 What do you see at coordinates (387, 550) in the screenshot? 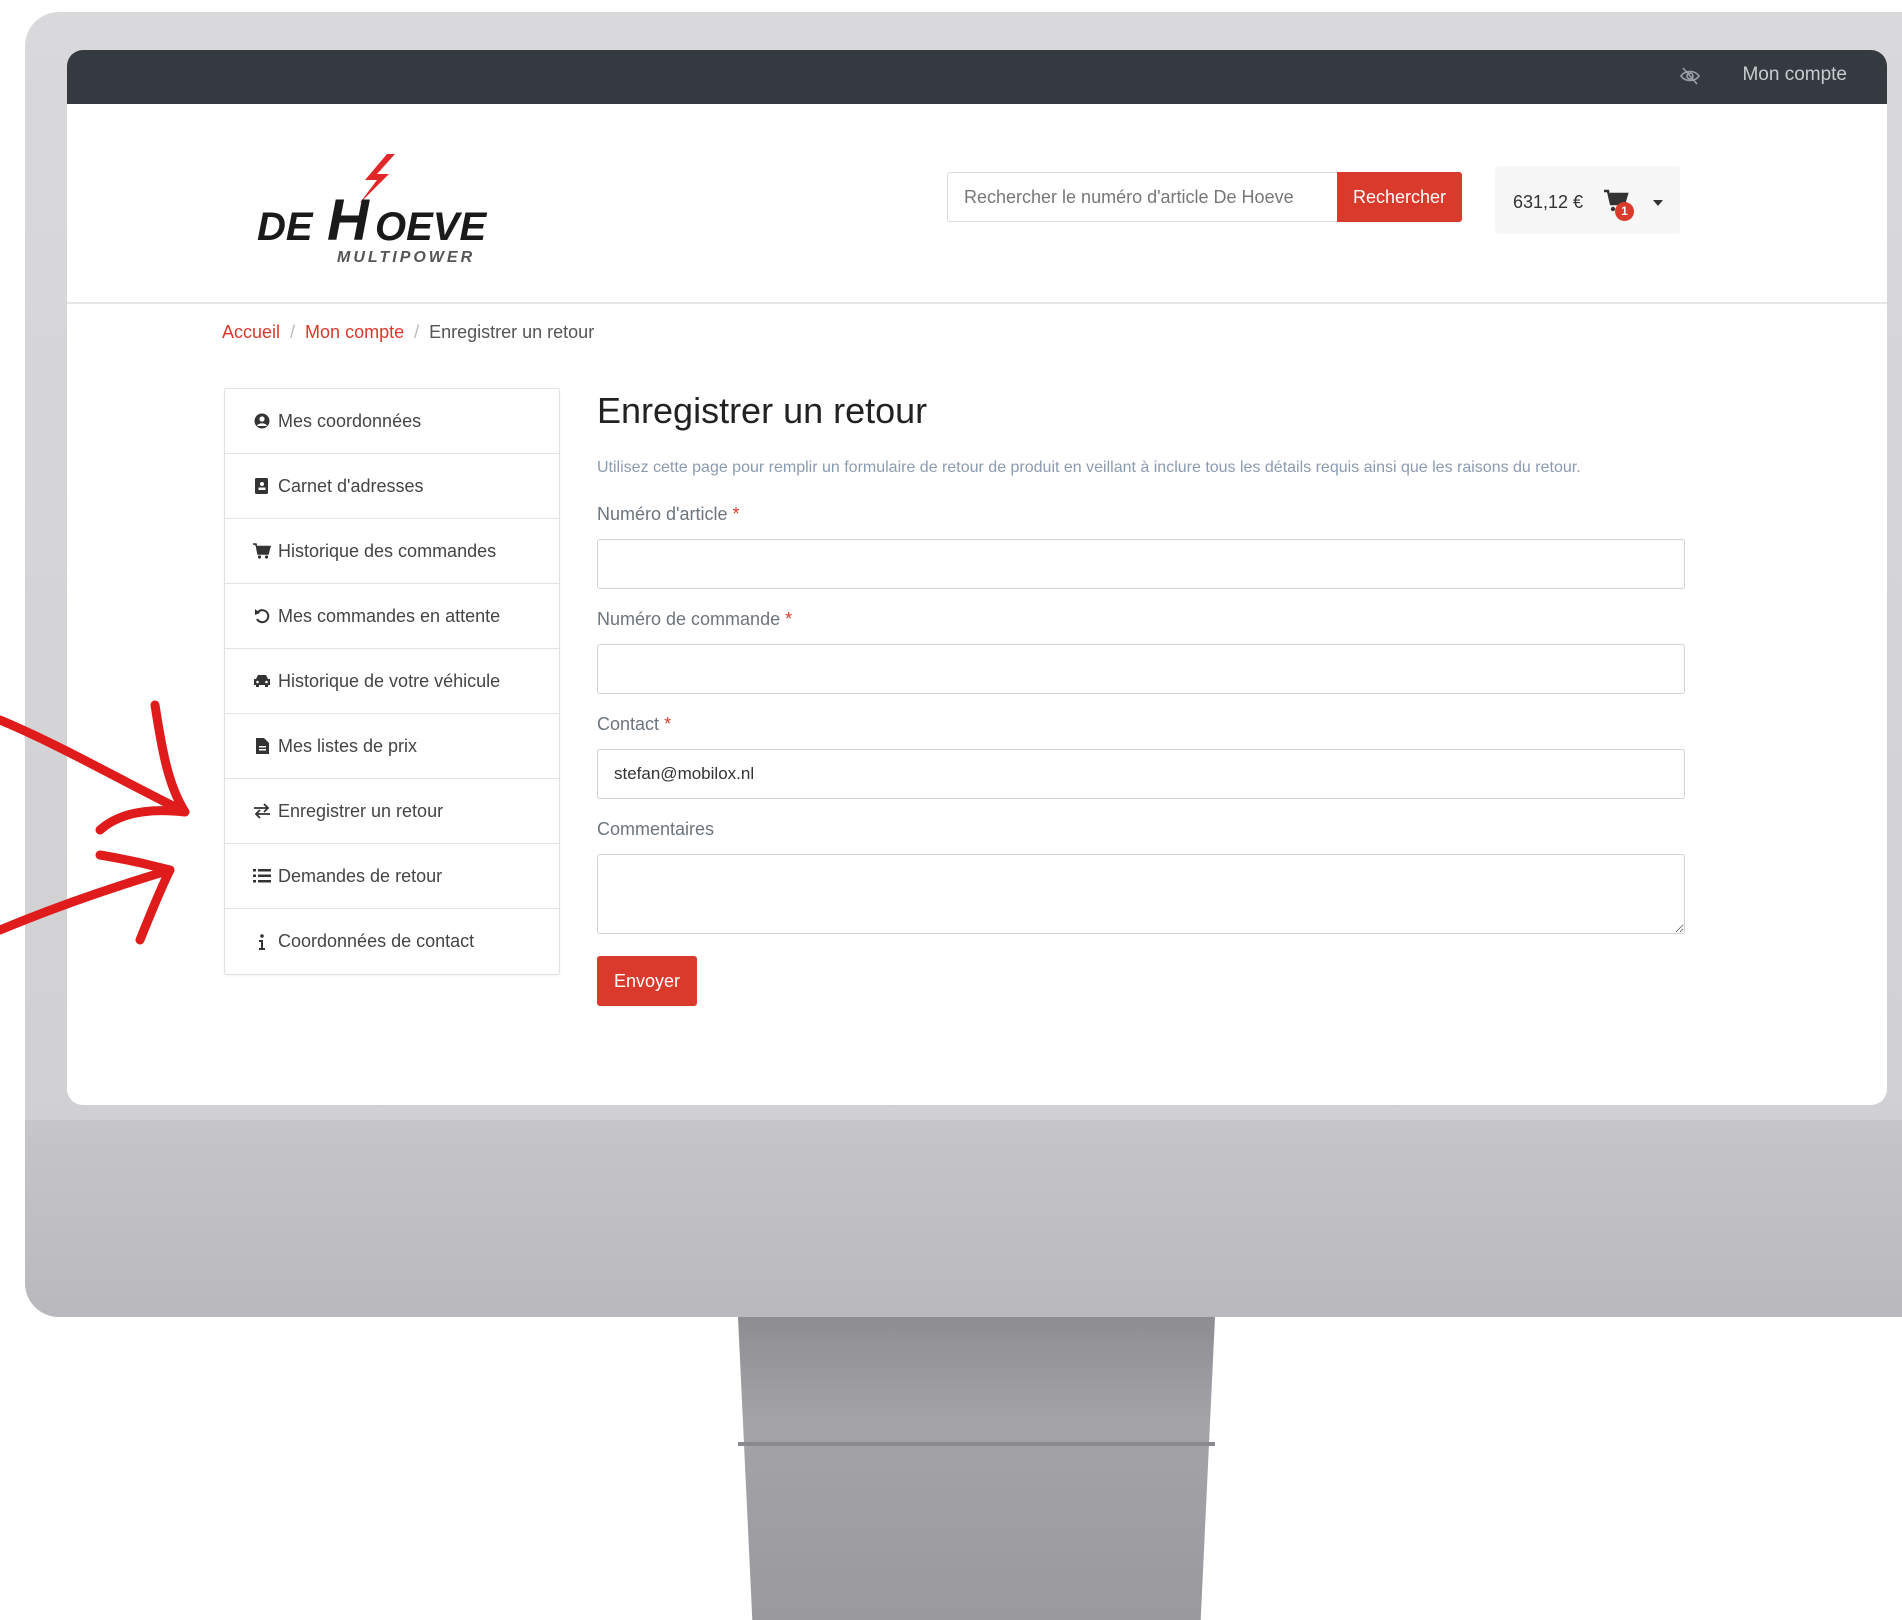
I see `sidebar-item-label: Historique des commandes` at bounding box center [387, 550].